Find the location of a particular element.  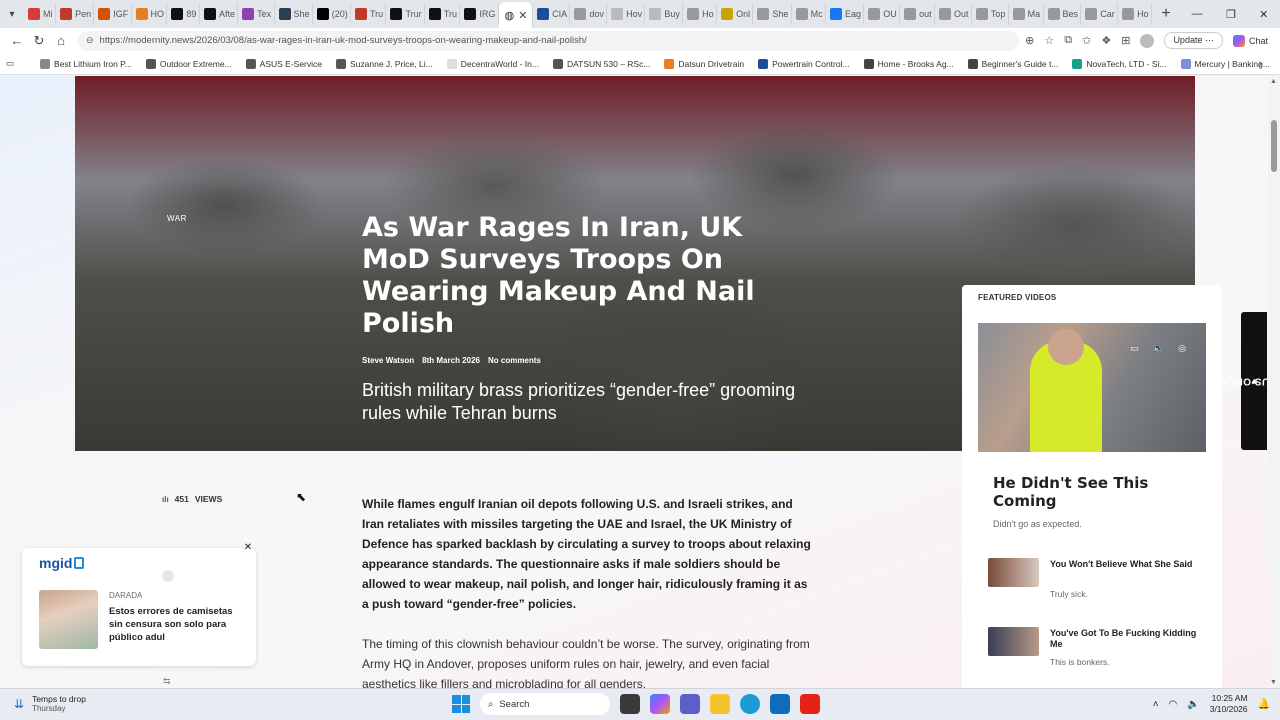

pip-icon: ▭ is located at coordinates (1134, 348).